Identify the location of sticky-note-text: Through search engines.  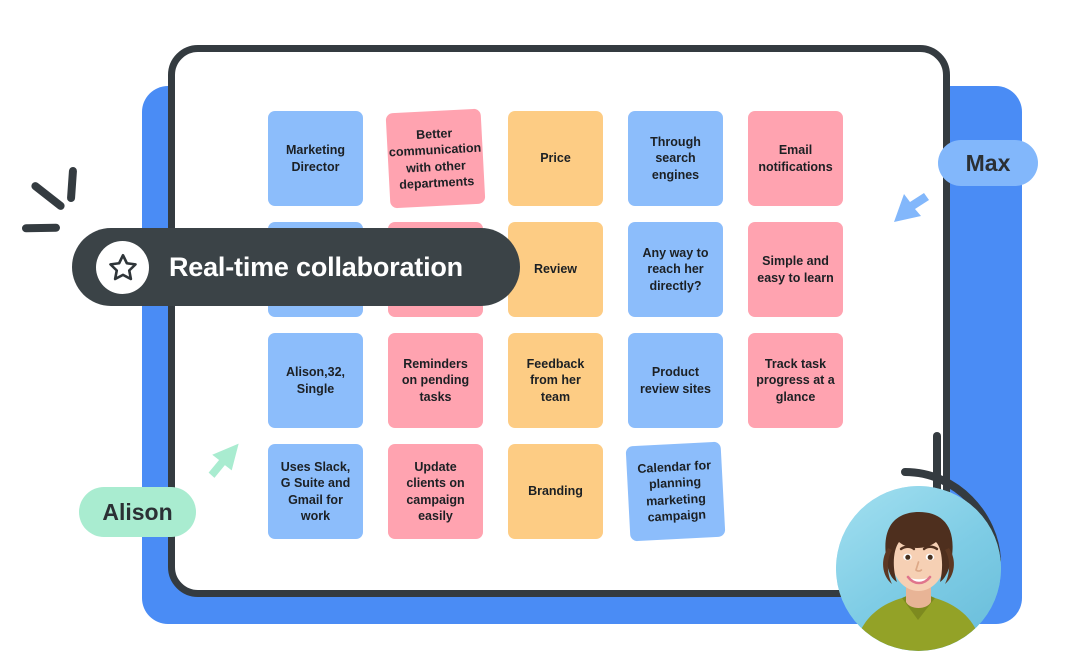
(675, 158).